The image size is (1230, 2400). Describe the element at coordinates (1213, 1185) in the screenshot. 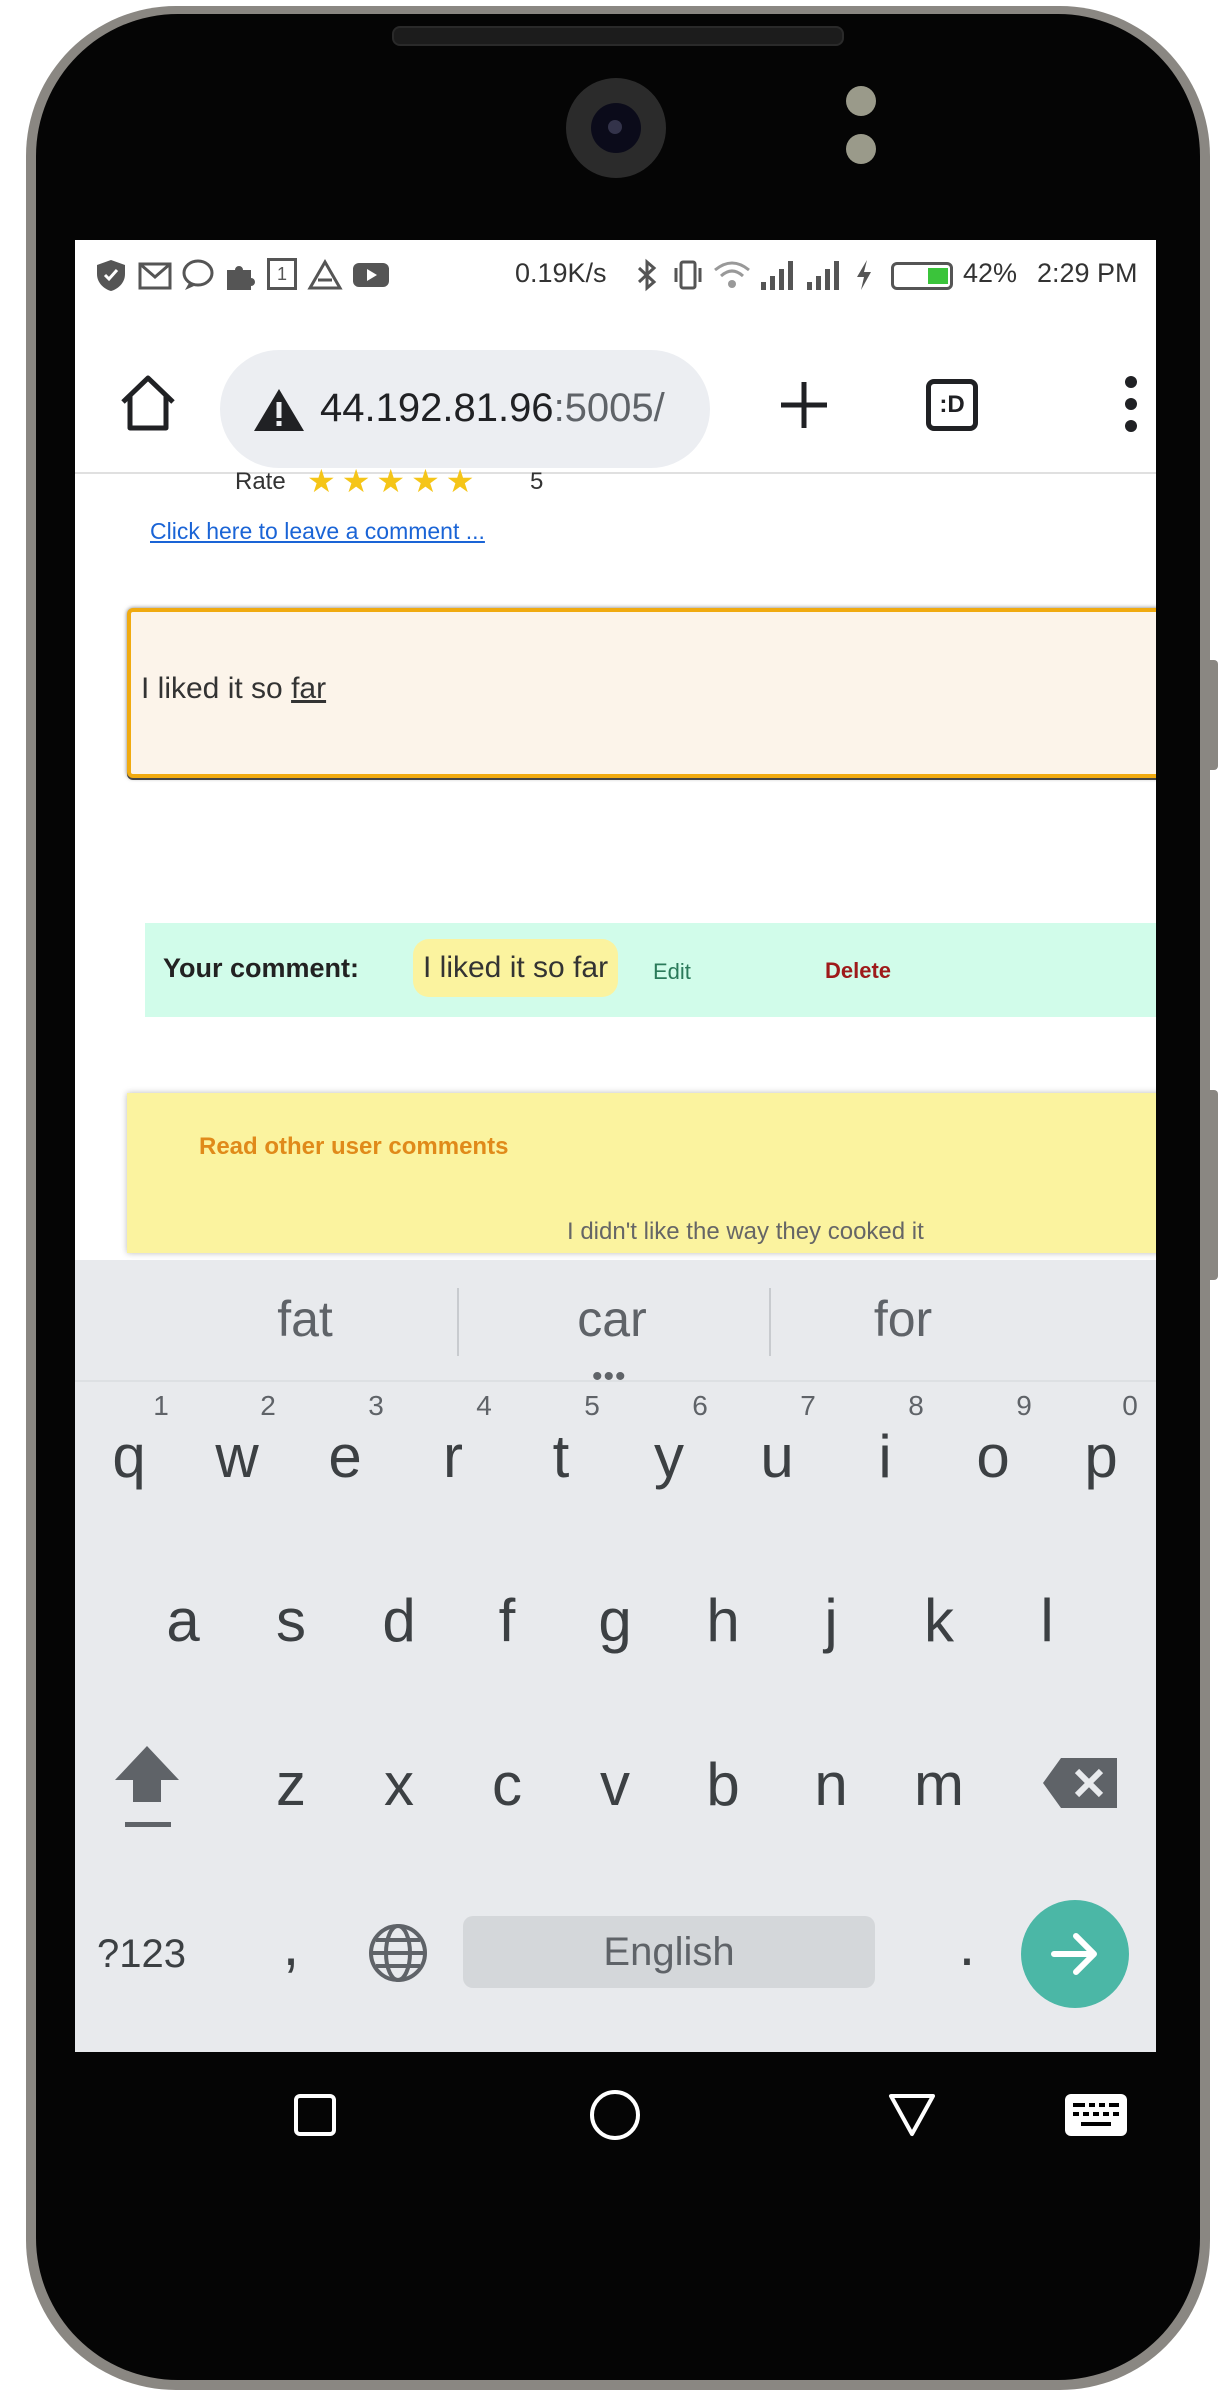

I see `volume-button` at that location.